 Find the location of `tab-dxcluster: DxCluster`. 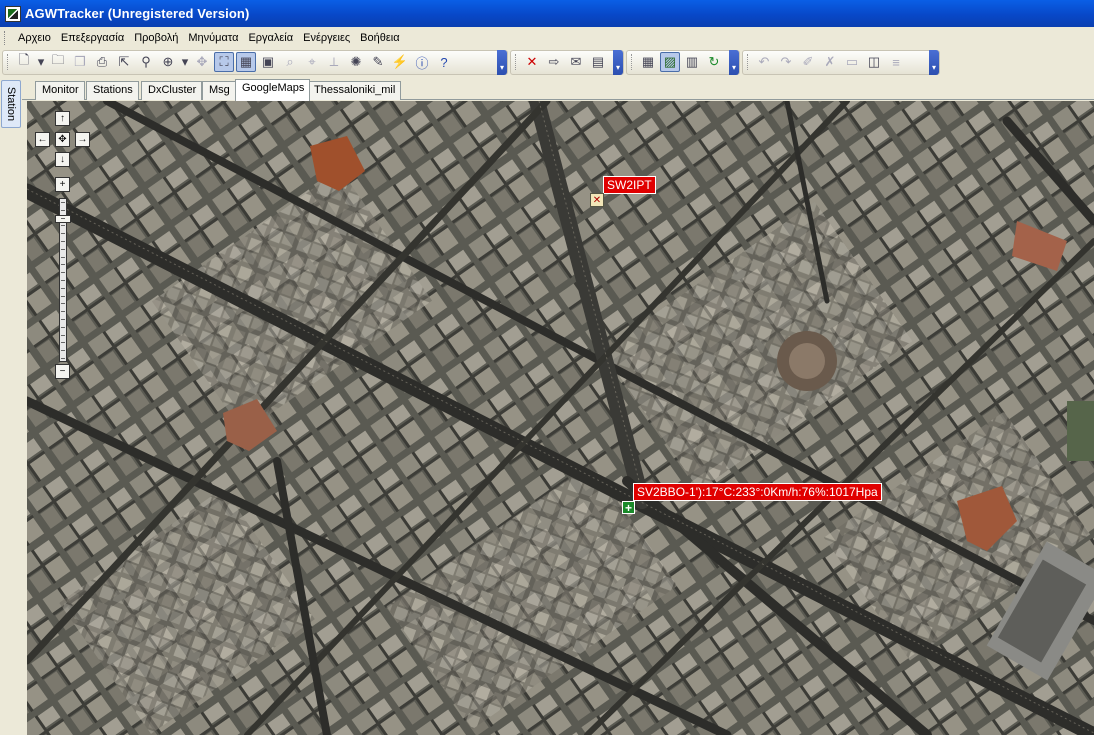

tab-dxcluster: DxCluster is located at coordinates (172, 90).